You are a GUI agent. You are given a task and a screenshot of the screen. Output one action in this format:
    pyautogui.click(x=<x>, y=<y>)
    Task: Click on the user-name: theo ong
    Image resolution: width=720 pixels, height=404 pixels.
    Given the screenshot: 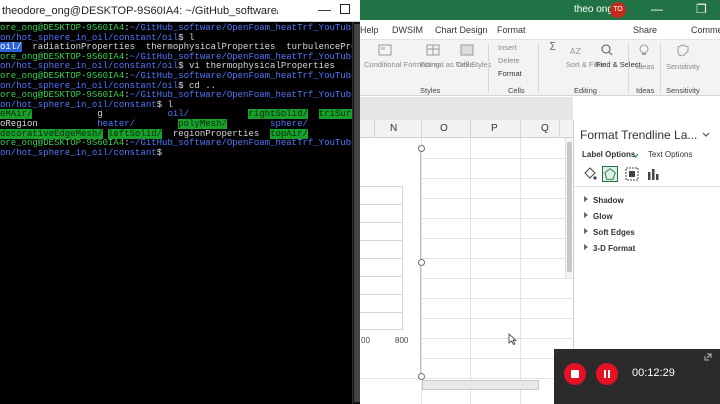 What is the action you would take?
    pyautogui.click(x=593, y=9)
    